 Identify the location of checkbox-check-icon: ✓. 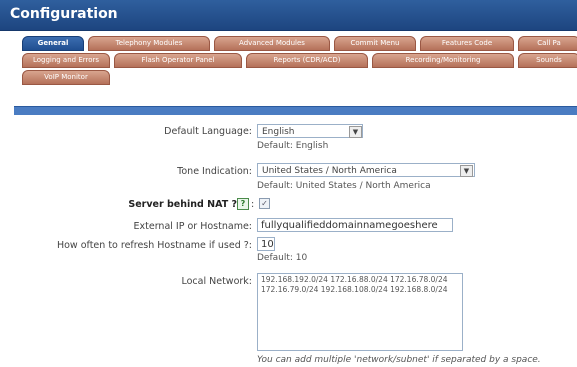
(264, 203).